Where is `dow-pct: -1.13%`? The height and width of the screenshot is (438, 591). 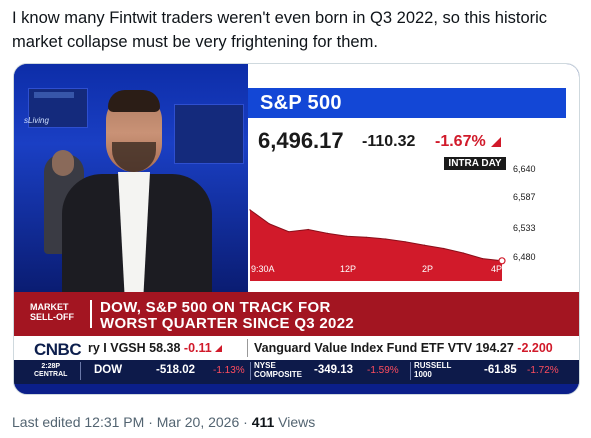 dow-pct: -1.13% is located at coordinates (229, 370).